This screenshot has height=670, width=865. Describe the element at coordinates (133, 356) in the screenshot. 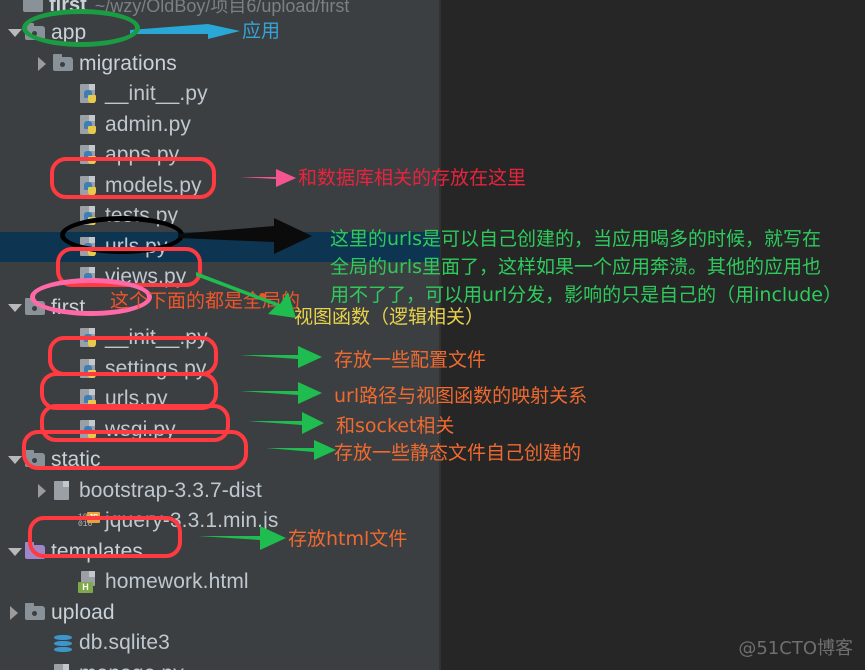

I see `highlight-box-settings-py` at that location.